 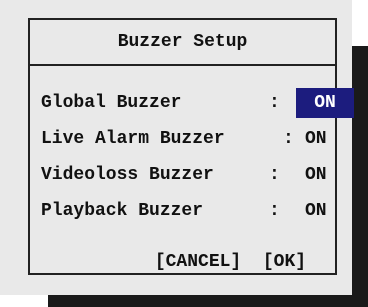 I want to click on global-buzzer-label: Global Buzzer, so click(x=111, y=103).